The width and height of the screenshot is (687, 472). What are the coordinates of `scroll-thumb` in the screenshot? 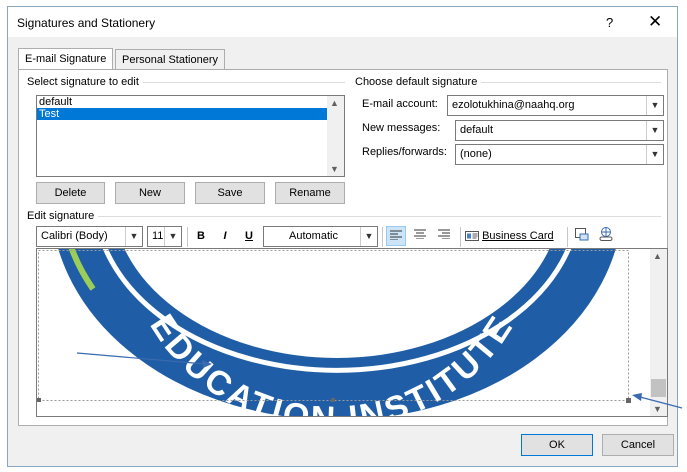 It's located at (658, 388).